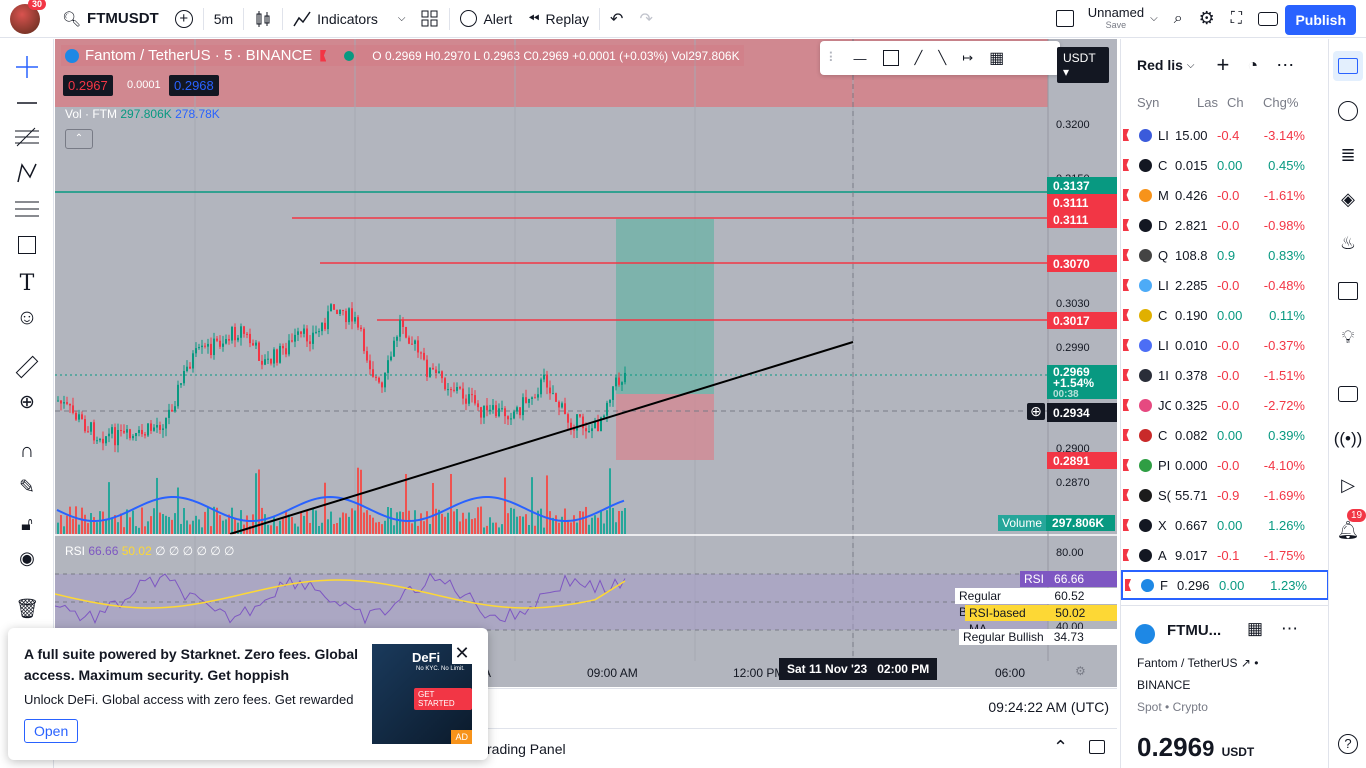 Image resolution: width=1366 pixels, height=768 pixels. What do you see at coordinates (51, 731) in the screenshot?
I see `open-button: Open` at bounding box center [51, 731].